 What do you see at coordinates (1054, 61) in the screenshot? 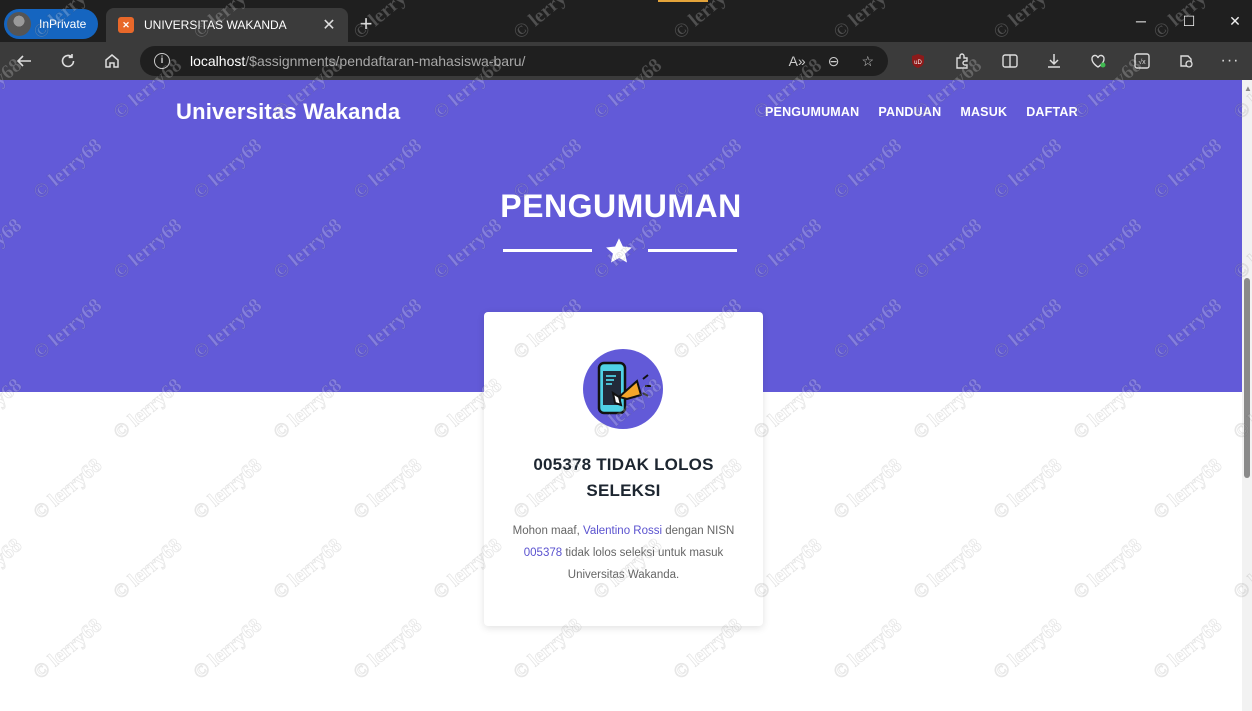
I see `downloads-icon` at bounding box center [1054, 61].